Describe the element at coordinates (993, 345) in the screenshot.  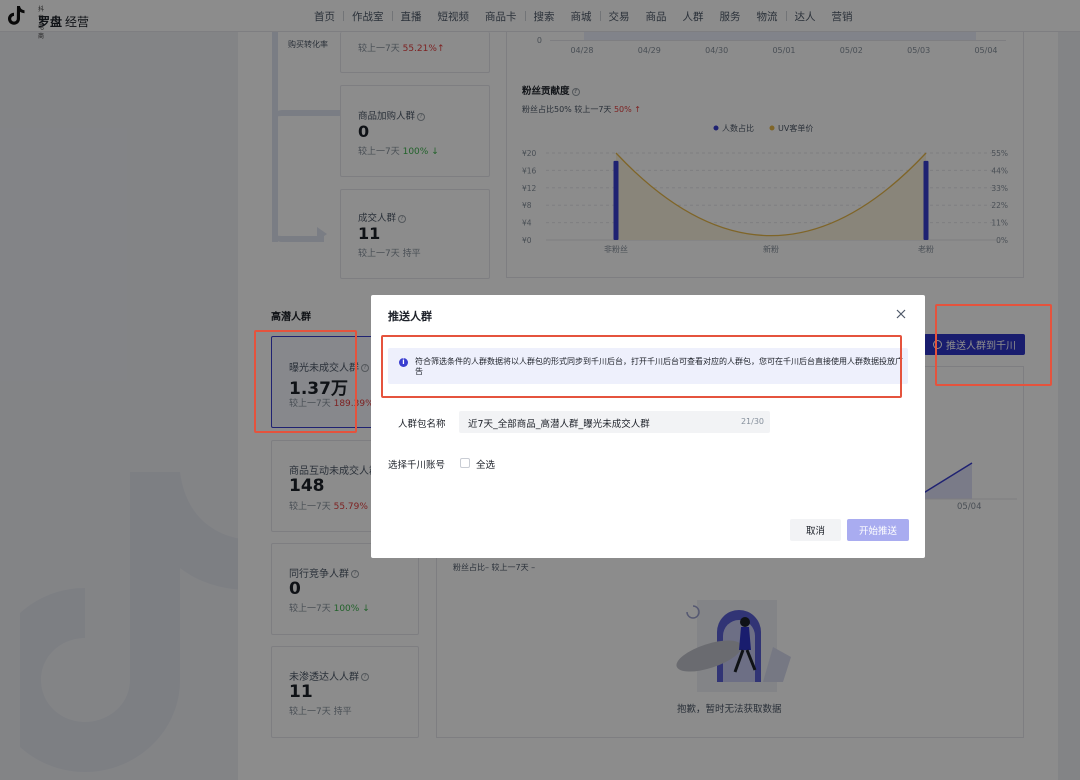
I see `annotation-box-push-button` at that location.